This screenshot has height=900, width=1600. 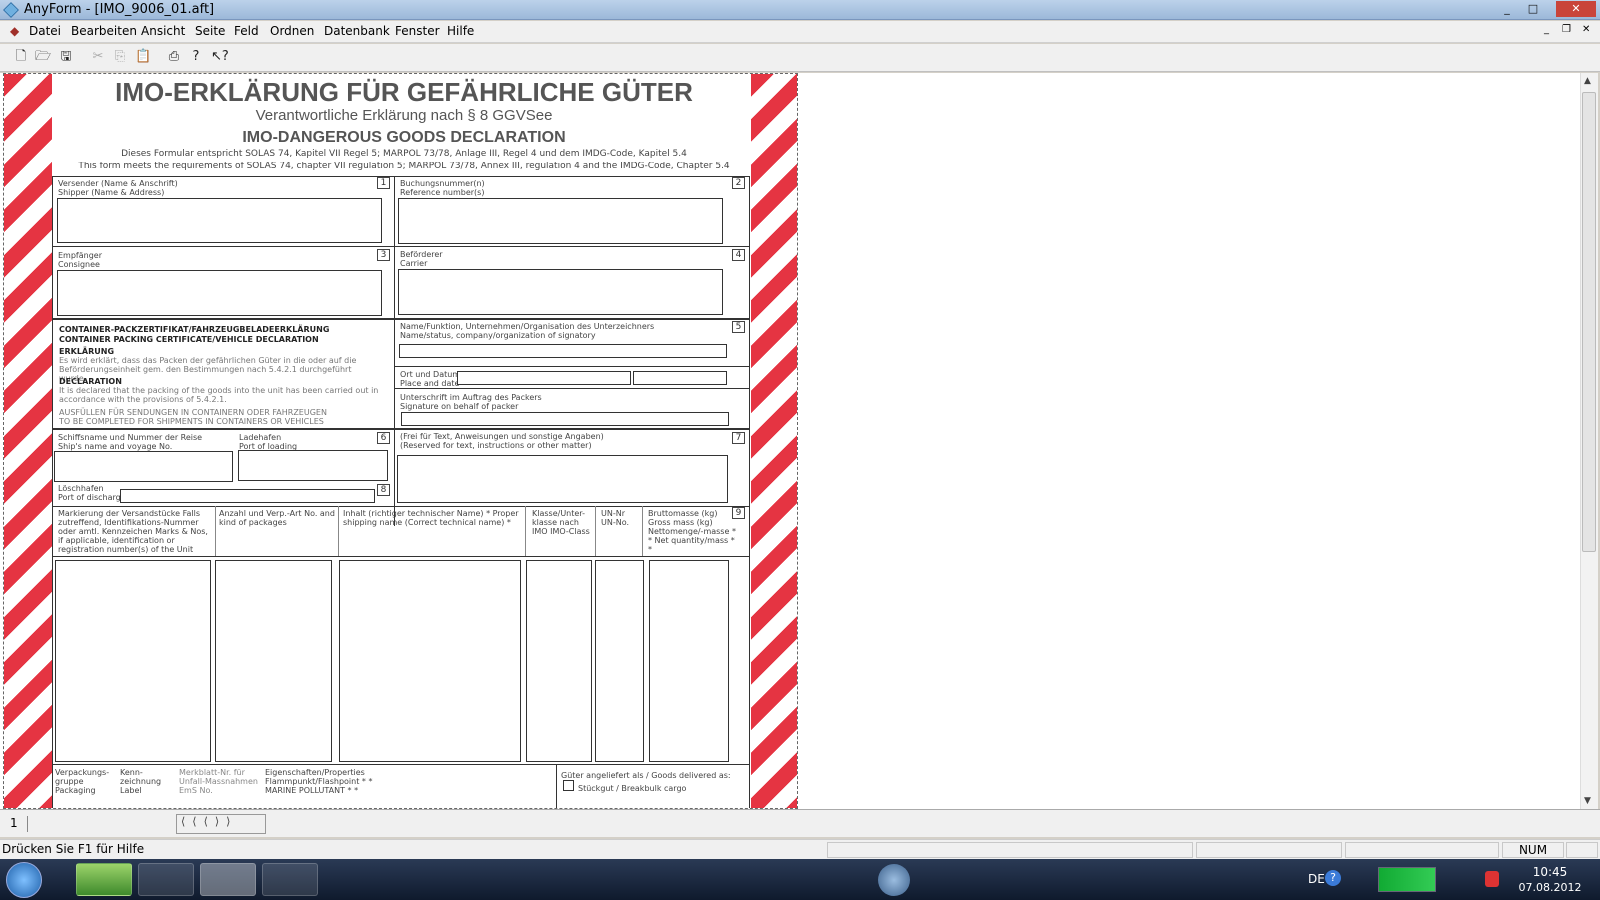 What do you see at coordinates (87, 351) in the screenshot?
I see `declaration-heading-de: ERKLÄRUNG` at bounding box center [87, 351].